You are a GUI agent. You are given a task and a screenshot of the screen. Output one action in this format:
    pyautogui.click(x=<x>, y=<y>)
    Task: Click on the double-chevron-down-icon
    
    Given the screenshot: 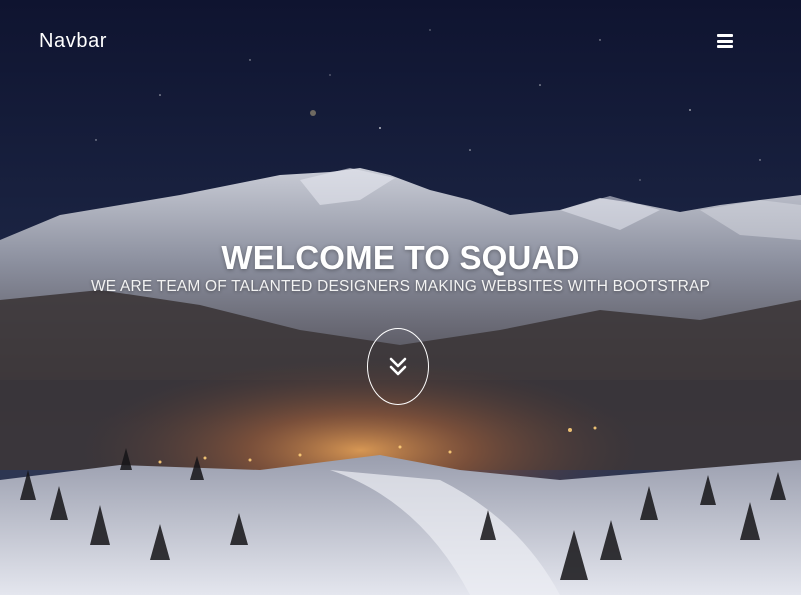 What is the action you would take?
    pyautogui.click(x=398, y=366)
    